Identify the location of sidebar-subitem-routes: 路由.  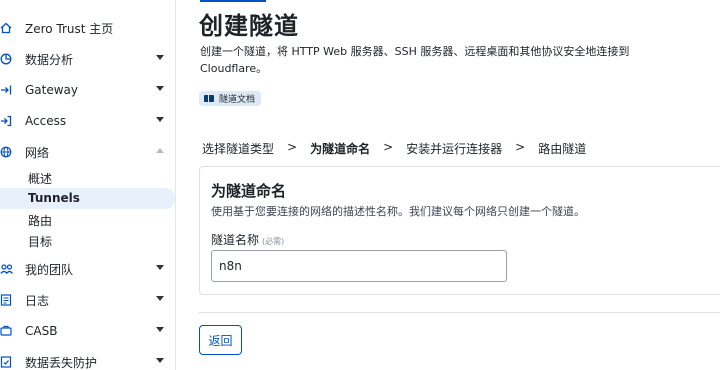
(87, 219).